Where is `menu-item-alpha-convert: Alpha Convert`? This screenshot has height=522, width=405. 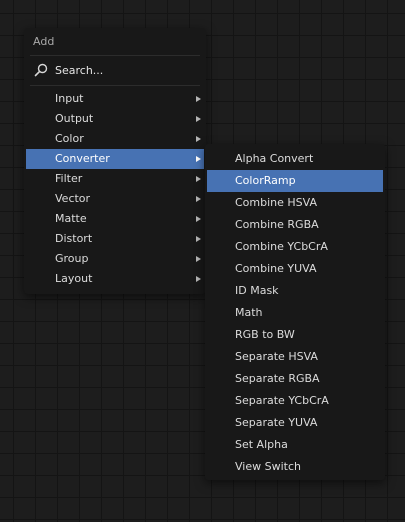 menu-item-alpha-convert: Alpha Convert is located at coordinates (295, 159).